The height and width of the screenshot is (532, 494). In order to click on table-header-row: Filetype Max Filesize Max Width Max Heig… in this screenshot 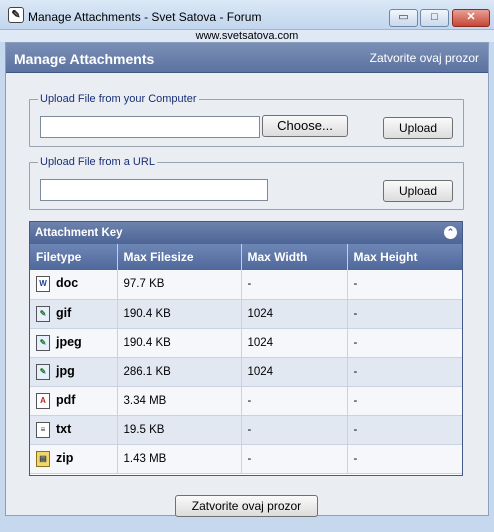, I will do `click(246, 257)`.